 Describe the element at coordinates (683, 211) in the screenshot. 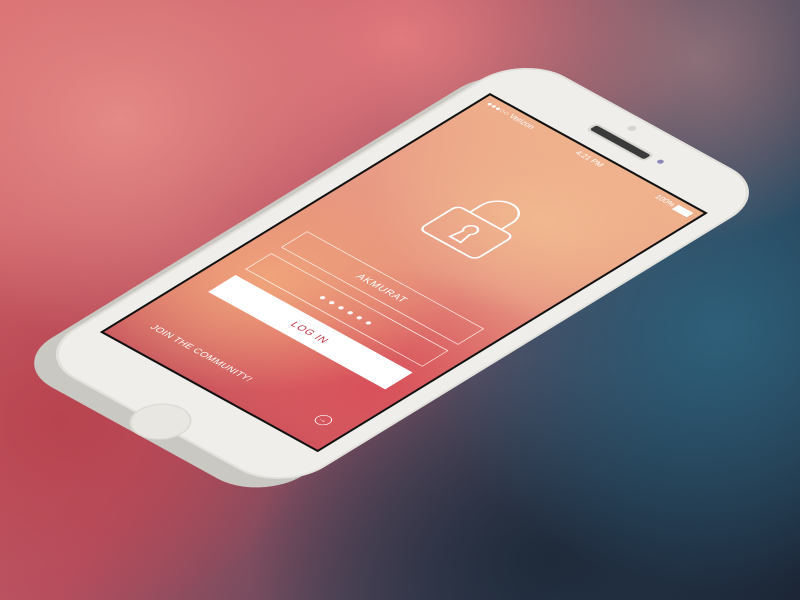

I see `battery-icon` at that location.